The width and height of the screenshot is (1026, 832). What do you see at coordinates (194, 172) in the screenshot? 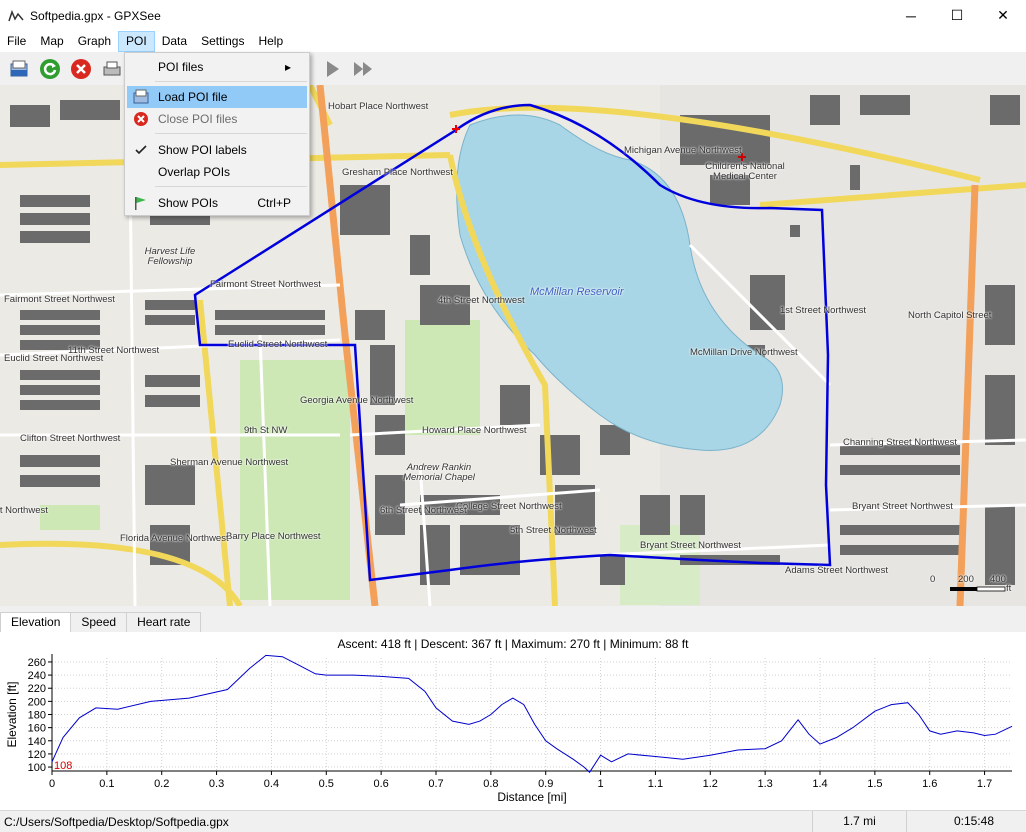
I see `overlap-pois-label: Overlap POIs` at bounding box center [194, 172].